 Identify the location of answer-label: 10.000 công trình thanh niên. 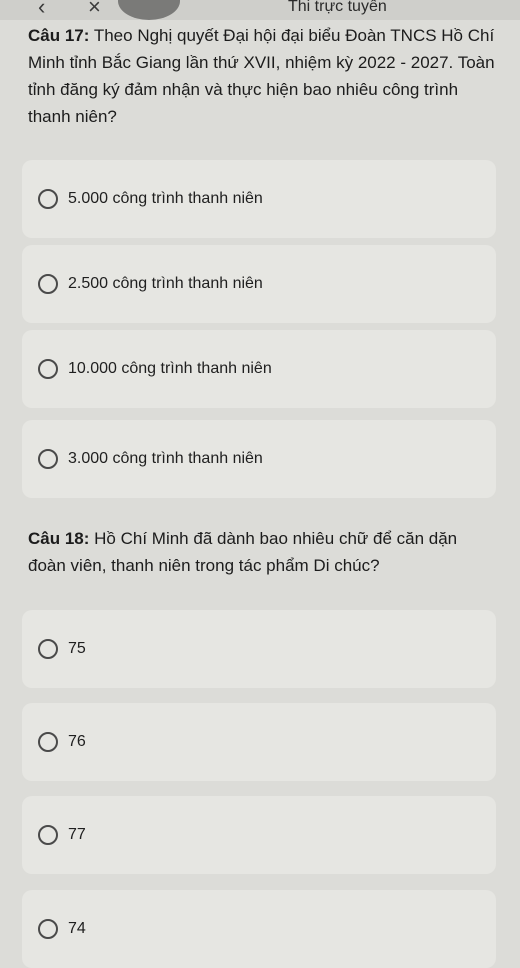
(170, 368).